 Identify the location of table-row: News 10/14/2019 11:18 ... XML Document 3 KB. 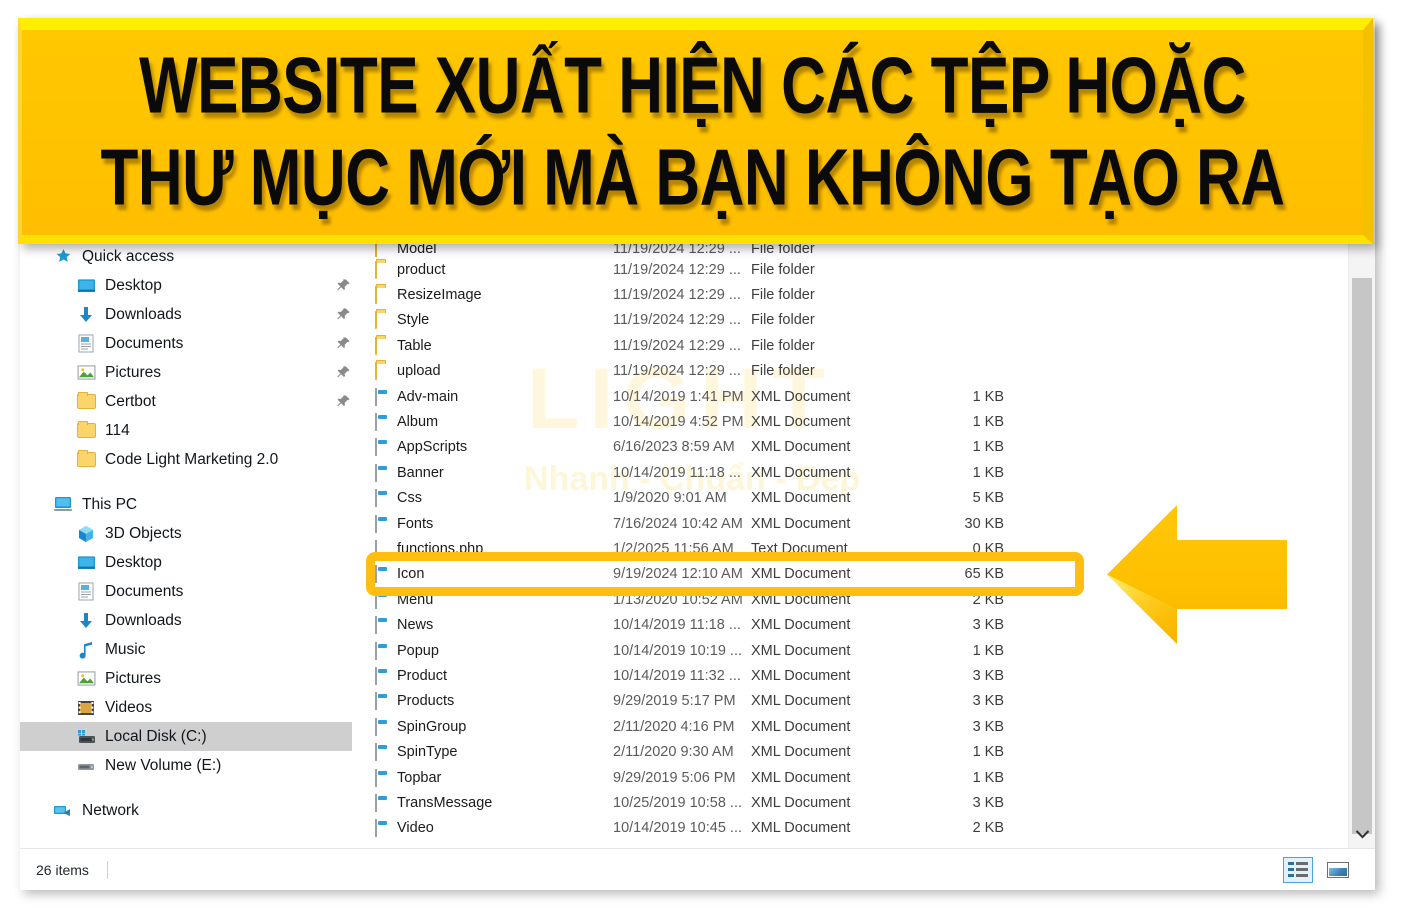
(863, 624).